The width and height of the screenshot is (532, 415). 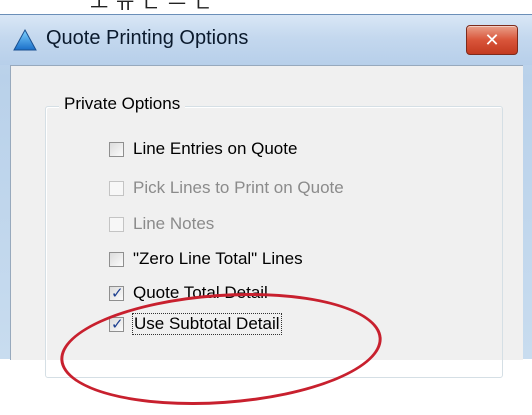 I want to click on option-line-notes: Line Notes, so click(x=161, y=224).